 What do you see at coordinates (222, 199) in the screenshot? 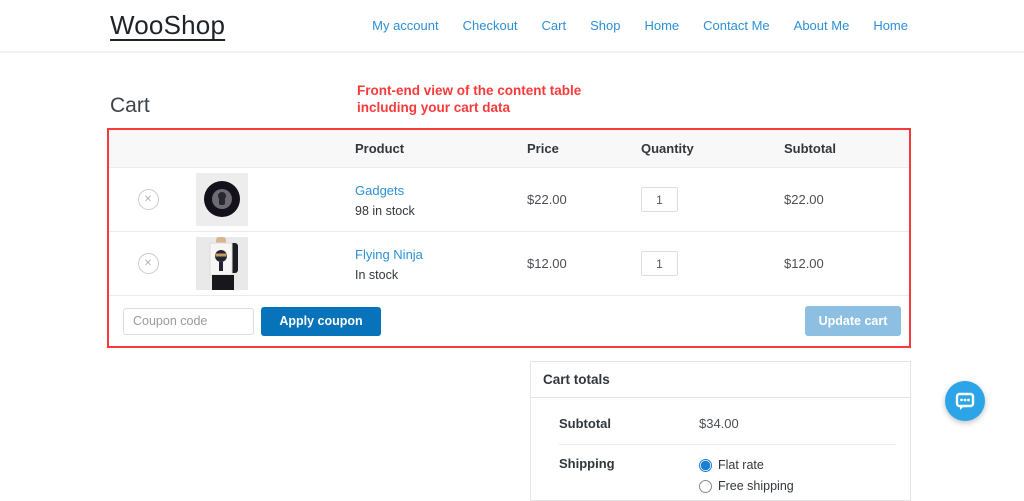
I see `product-image-gadgets` at bounding box center [222, 199].